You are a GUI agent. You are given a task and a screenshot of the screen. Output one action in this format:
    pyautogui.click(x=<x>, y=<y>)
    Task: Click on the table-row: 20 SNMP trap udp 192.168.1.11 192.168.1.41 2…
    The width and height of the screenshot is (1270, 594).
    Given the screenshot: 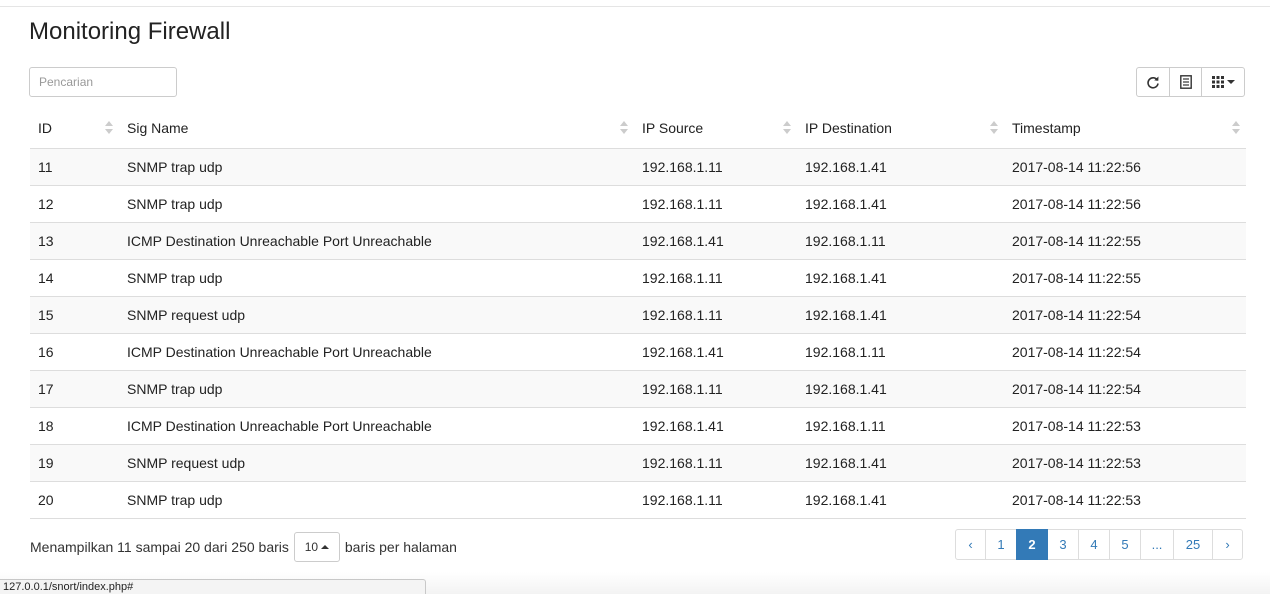 What is the action you would take?
    pyautogui.click(x=638, y=500)
    